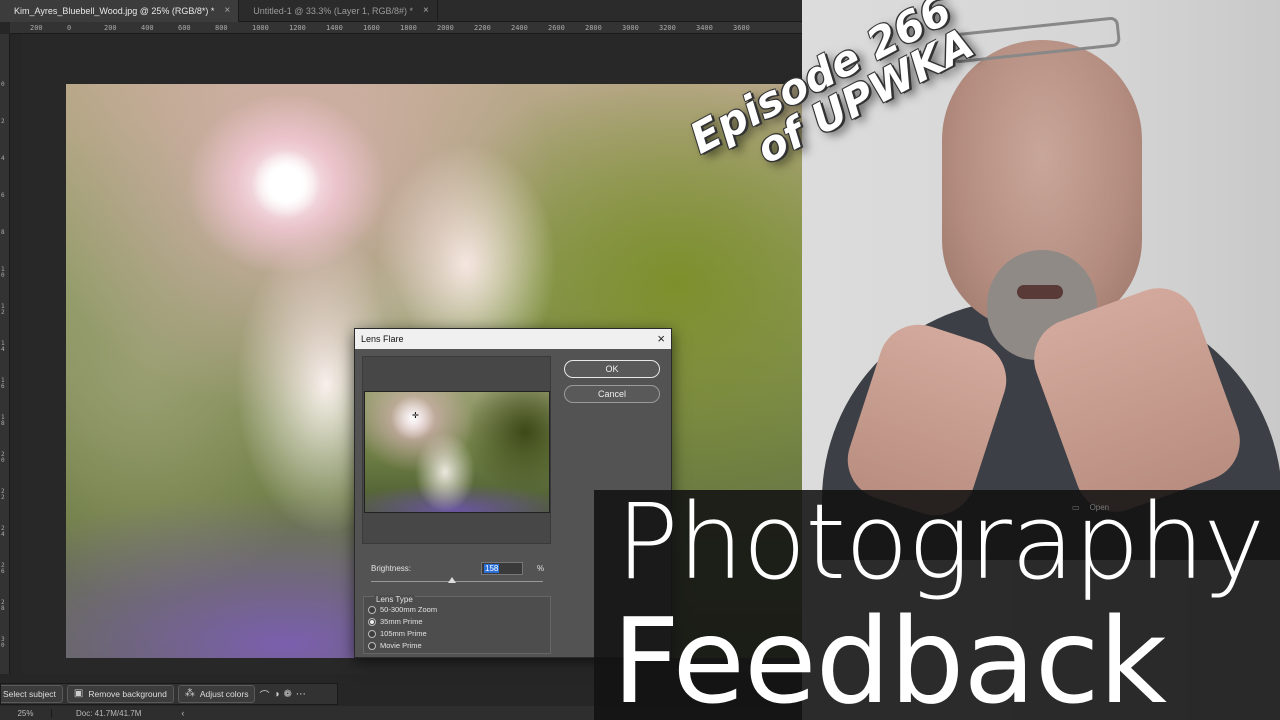 This screenshot has width=1280, height=720. What do you see at coordinates (401, 645) in the screenshot?
I see `lens-option-label: Movie Prime` at bounding box center [401, 645].